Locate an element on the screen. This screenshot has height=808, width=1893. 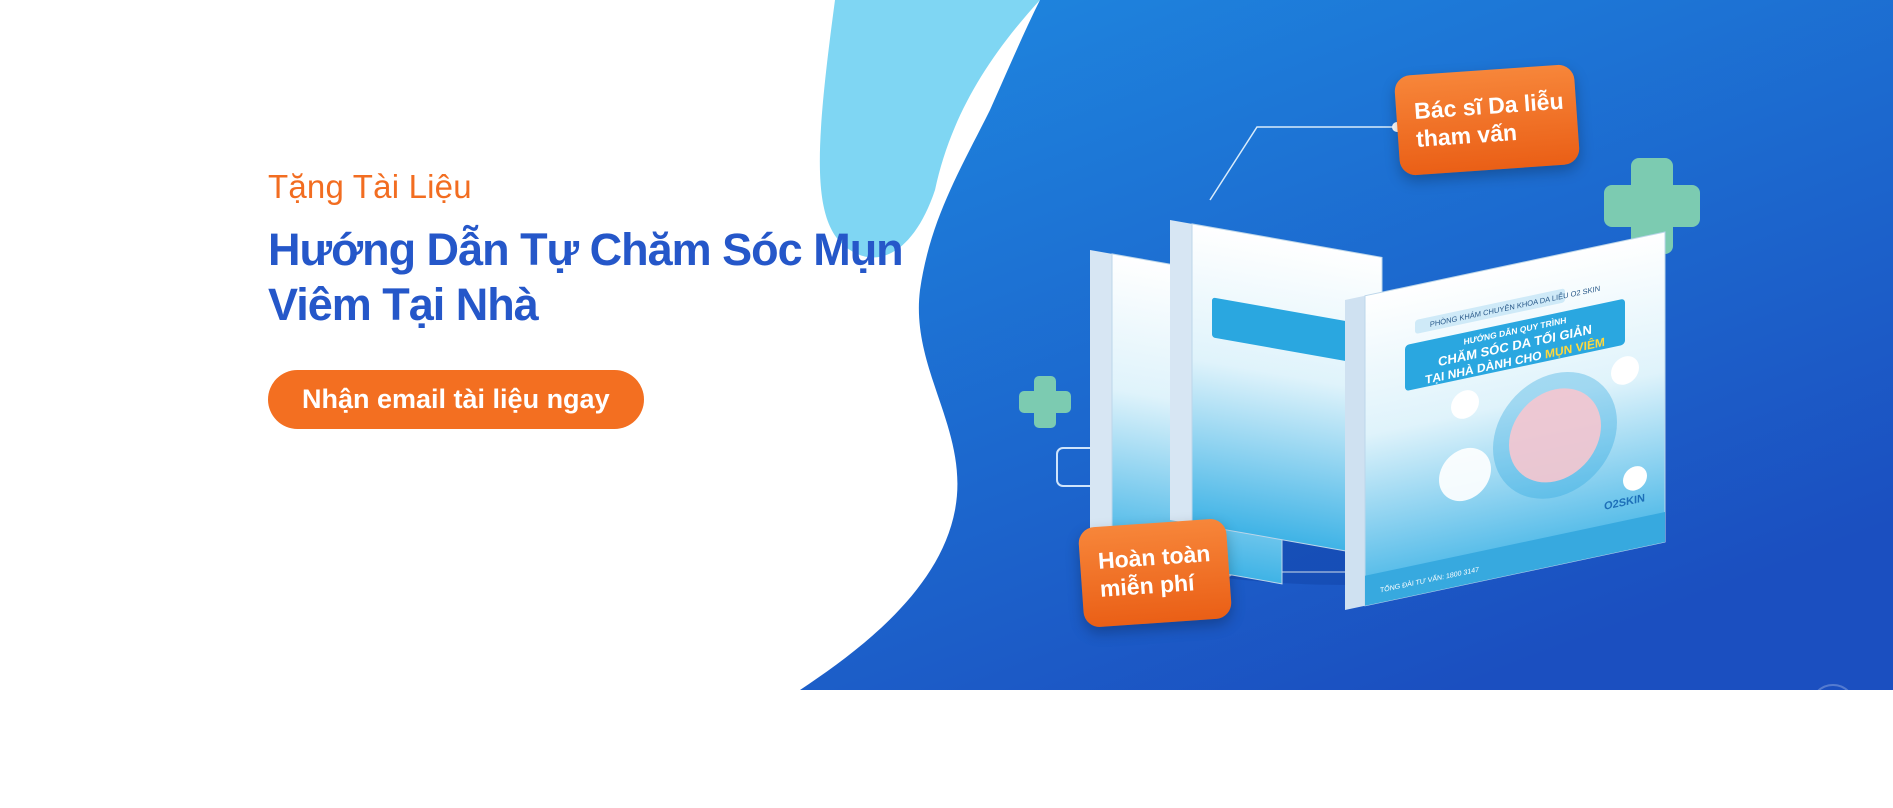
get-document-button: Nhận email tài liệu ngay is located at coordinates (456, 399).